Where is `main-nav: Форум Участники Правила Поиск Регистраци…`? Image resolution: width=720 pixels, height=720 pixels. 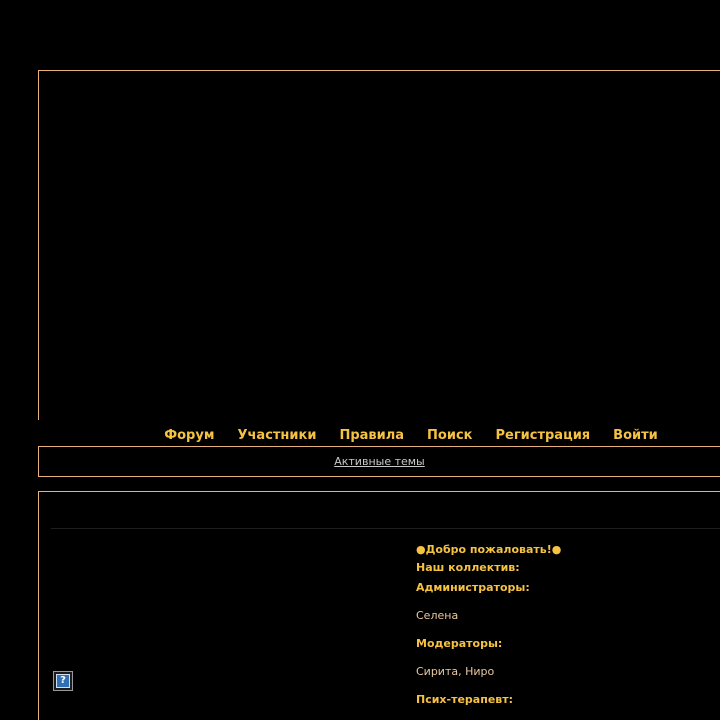
main-nav: Форум Участники Правила Поиск Регистраци… is located at coordinates (379, 436).